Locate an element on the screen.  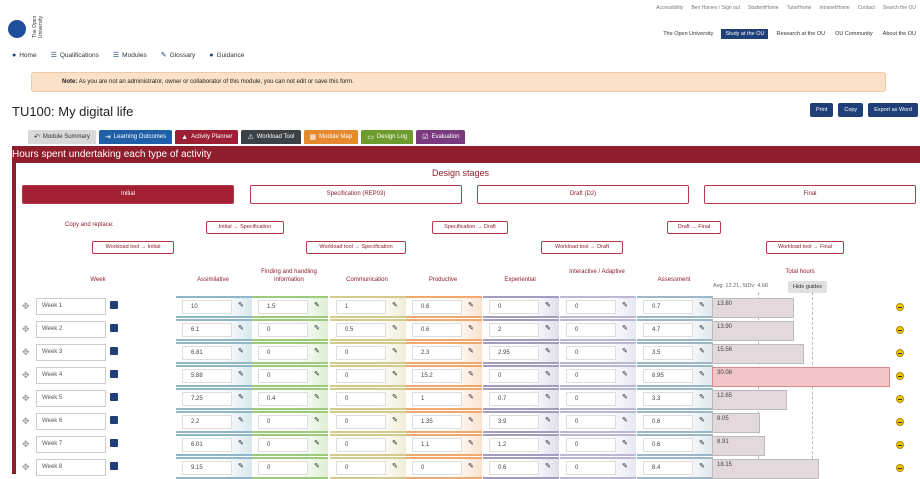
activity-hours-input: 2.3 is located at coordinates (437, 353).